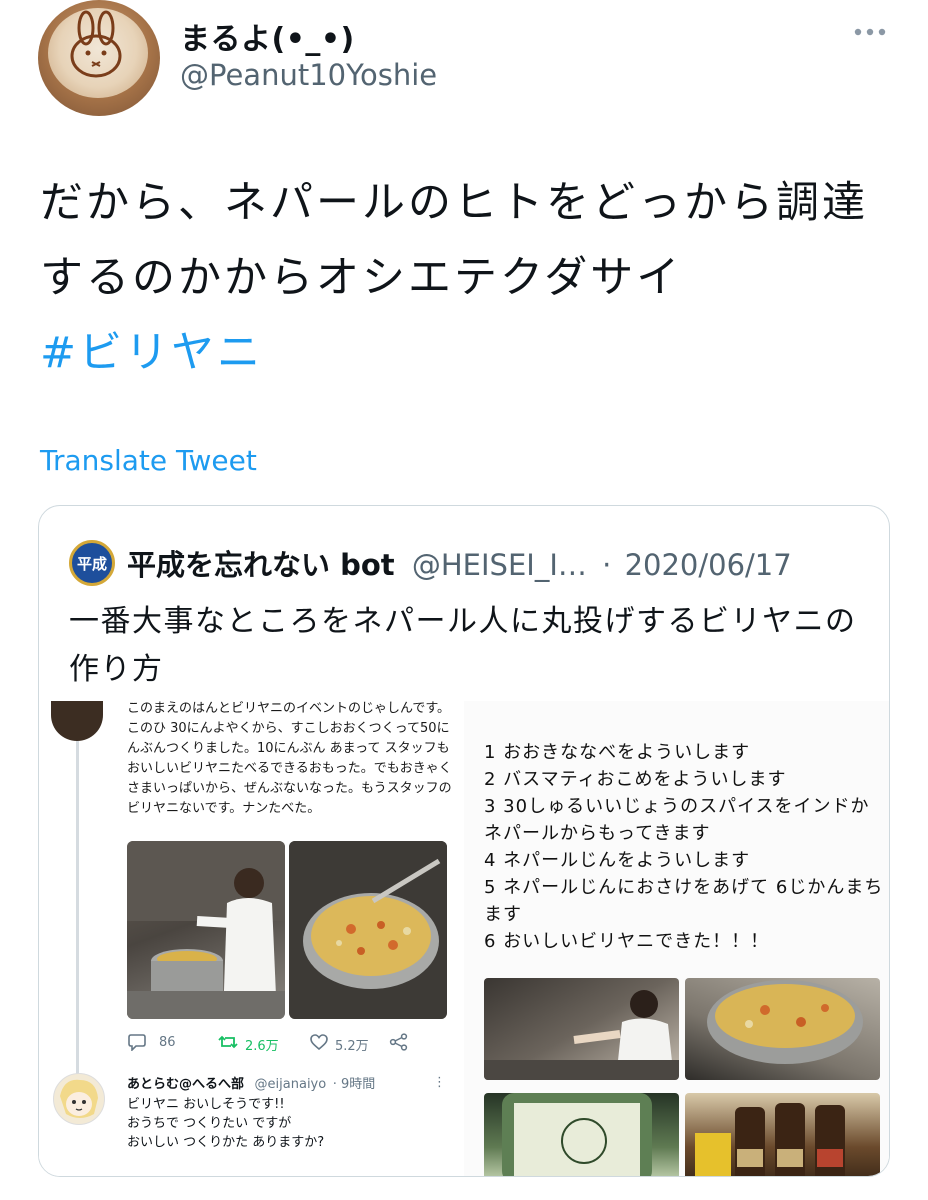 Image resolution: width=928 pixels, height=1200 pixels. Describe the element at coordinates (226, 1142) in the screenshot. I see `reply-line: おいしい つくりかた ありますか?` at that location.